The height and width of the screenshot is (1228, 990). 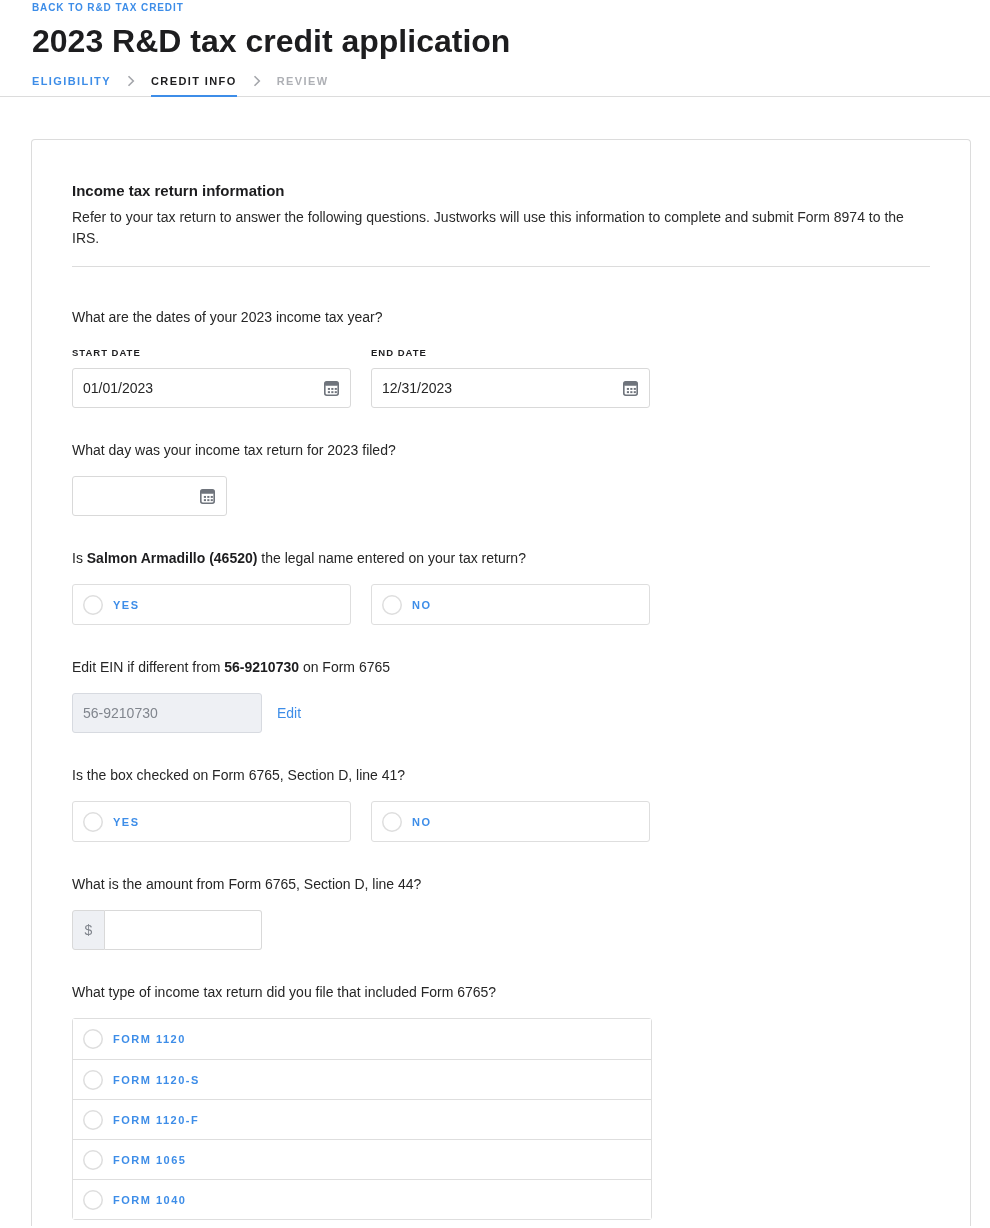 What do you see at coordinates (179, 191) in the screenshot?
I see `section-title: Income tax return information` at bounding box center [179, 191].